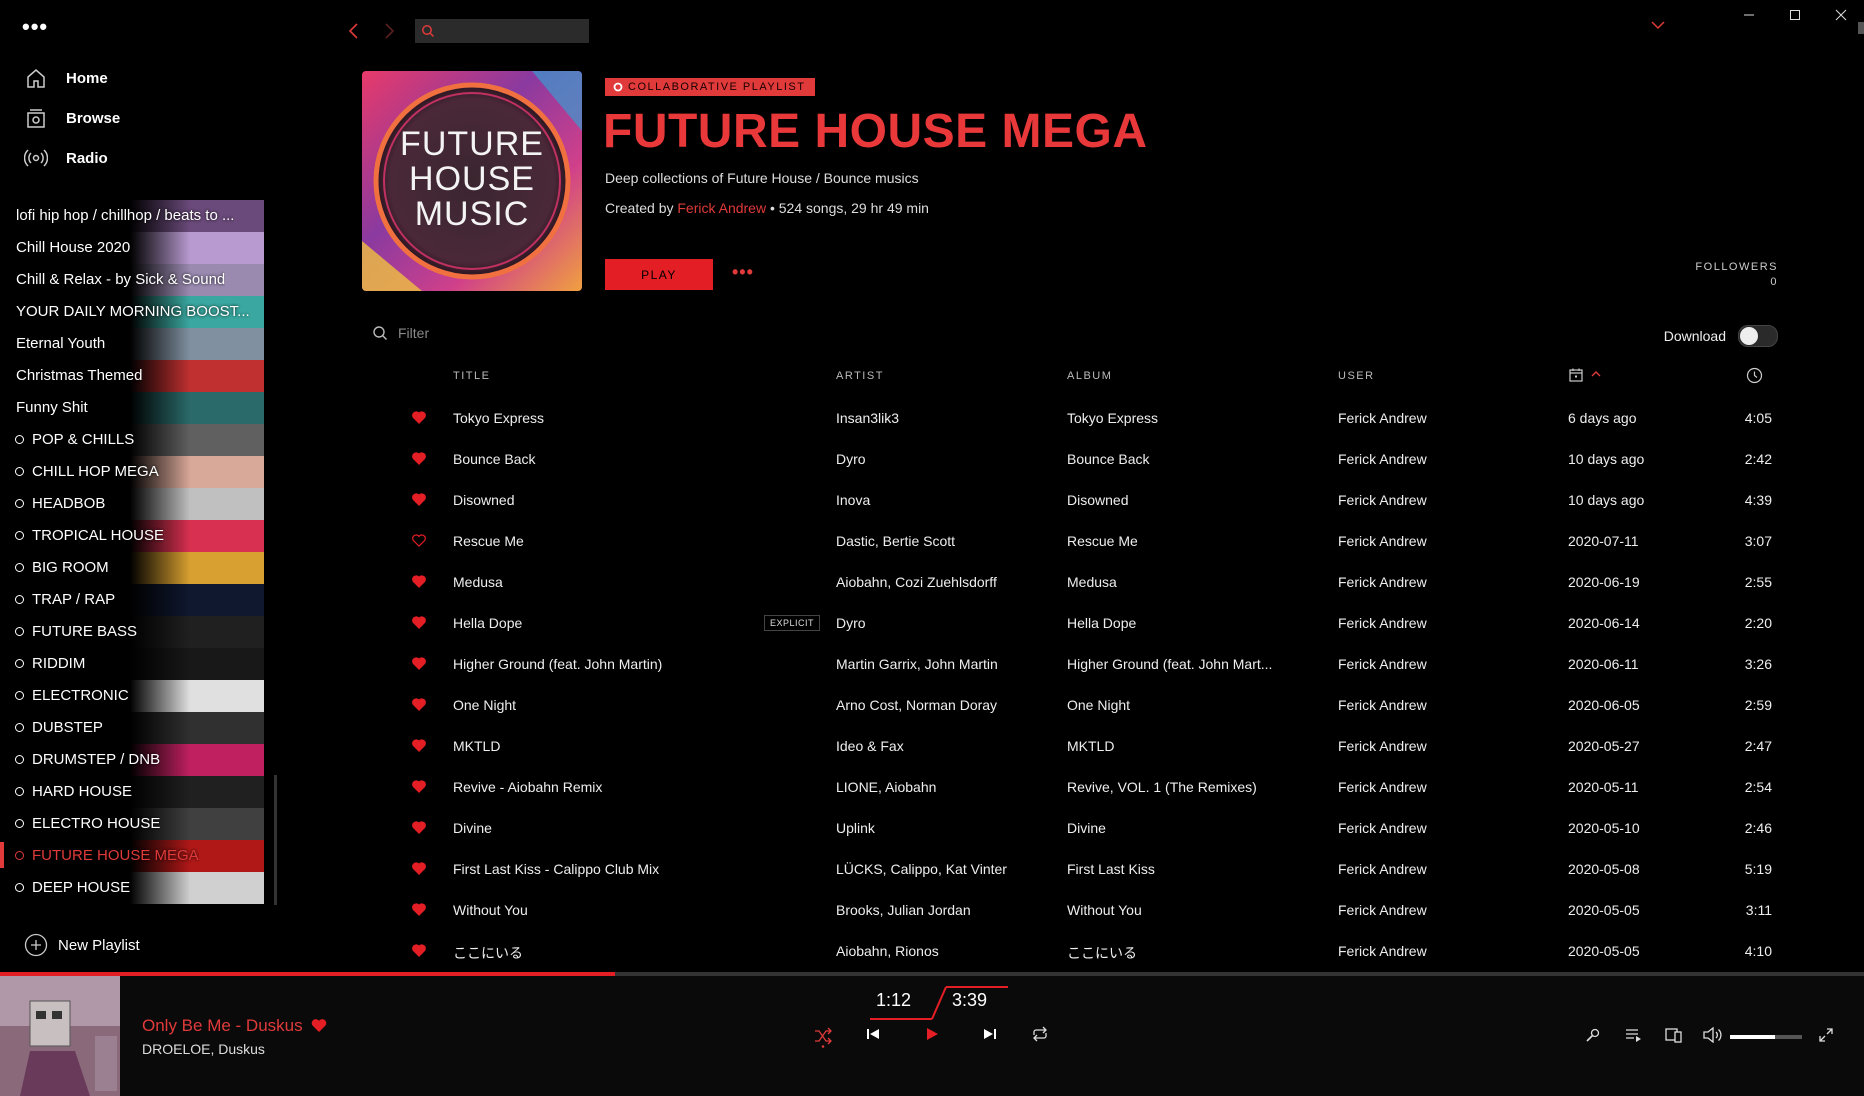  What do you see at coordinates (1826, 1035) in the screenshot?
I see `fullscreen-icon` at bounding box center [1826, 1035].